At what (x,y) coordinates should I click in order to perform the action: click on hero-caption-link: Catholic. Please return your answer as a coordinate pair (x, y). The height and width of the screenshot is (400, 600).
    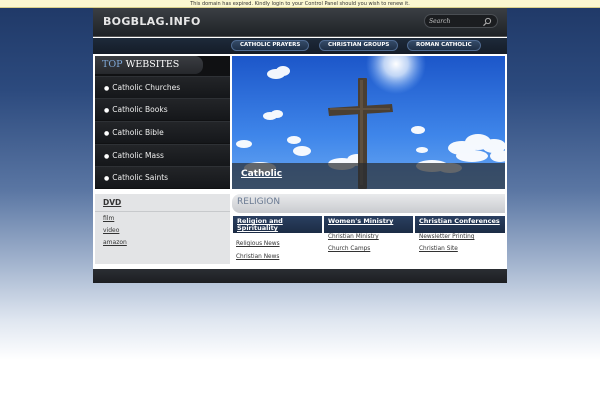
    Looking at the image, I should click on (261, 174).